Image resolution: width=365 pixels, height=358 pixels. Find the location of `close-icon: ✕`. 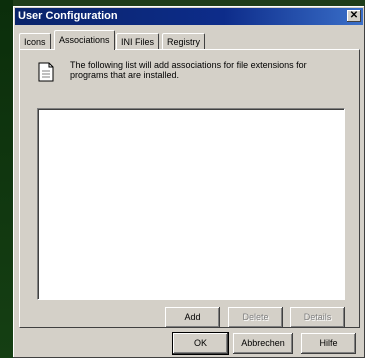

close-icon: ✕ is located at coordinates (354, 16).